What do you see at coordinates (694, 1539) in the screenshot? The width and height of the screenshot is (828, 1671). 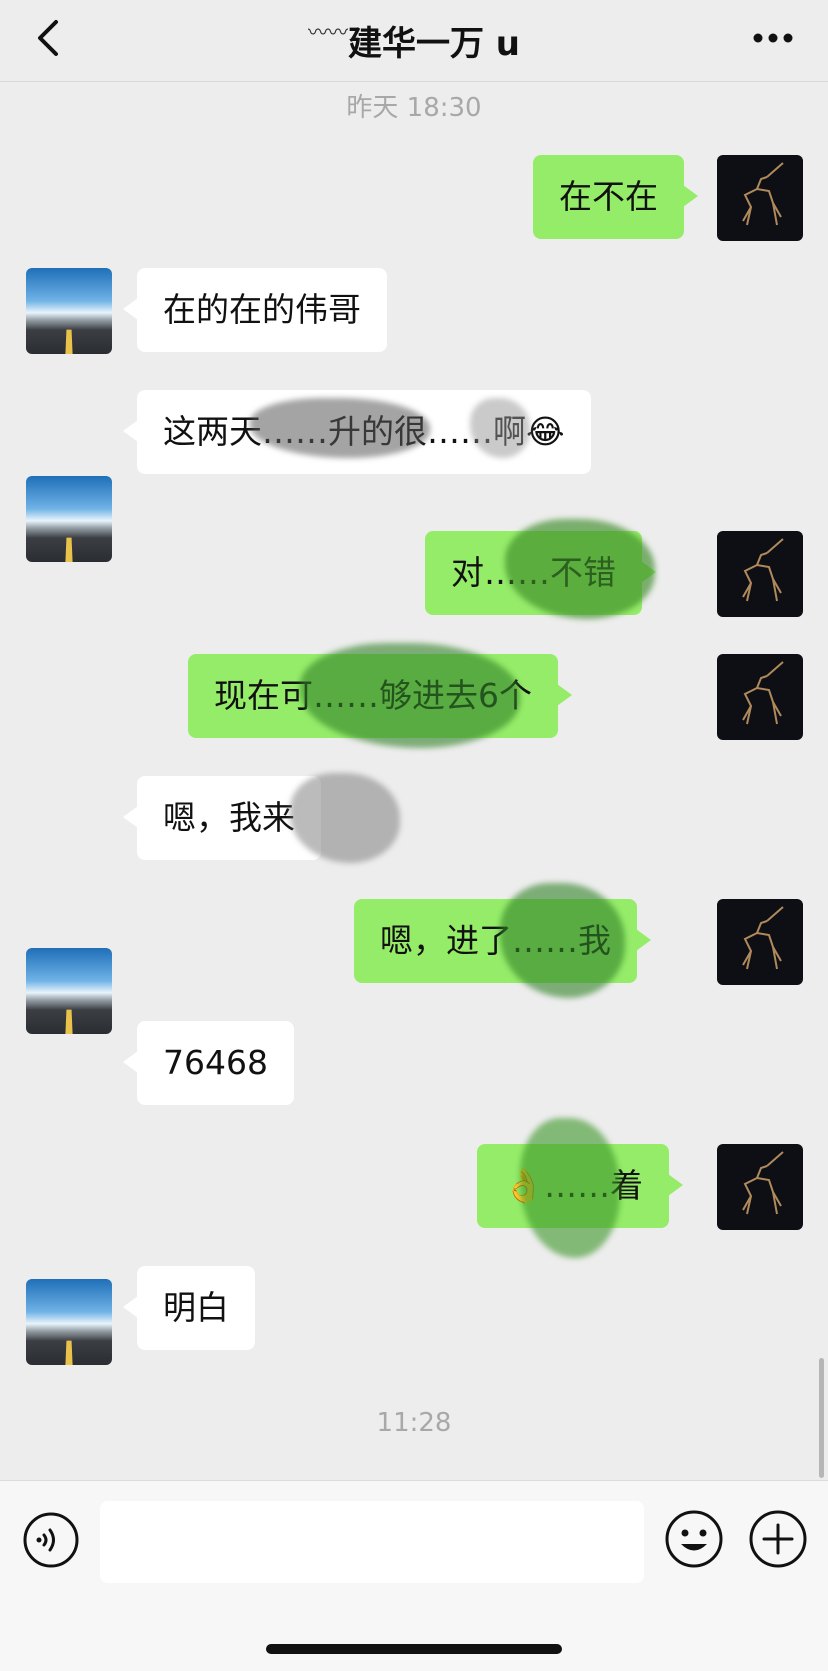 I see `emoji-icon` at bounding box center [694, 1539].